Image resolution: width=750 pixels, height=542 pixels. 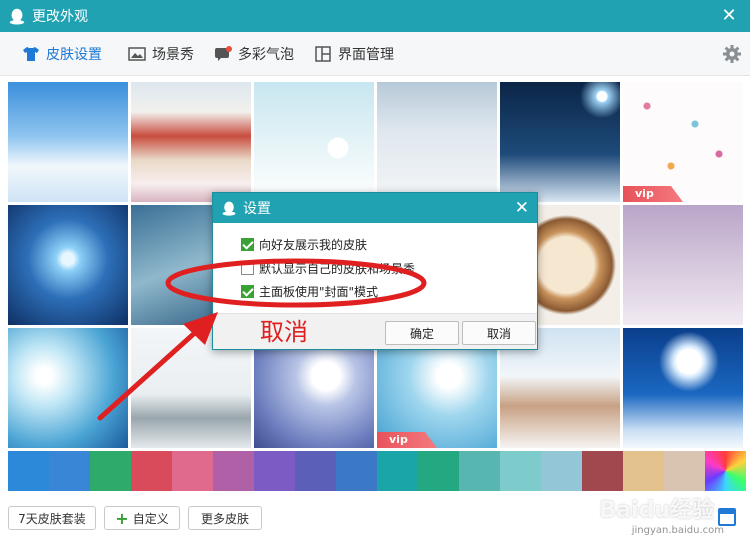 What do you see at coordinates (60, 17) in the screenshot?
I see `window-title: 更改外观` at bounding box center [60, 17].